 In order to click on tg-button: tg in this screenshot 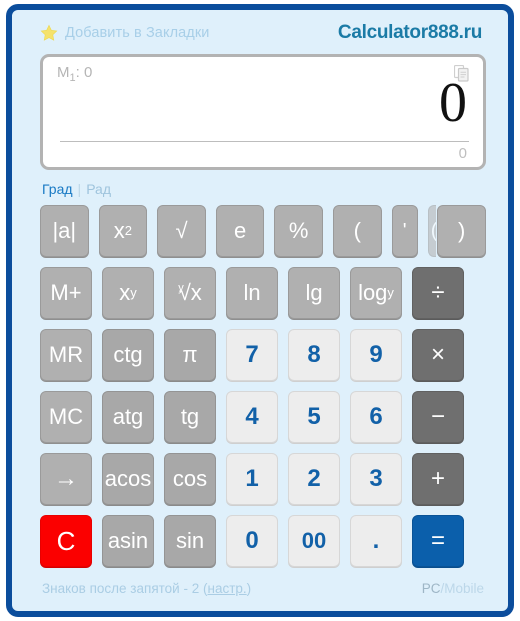, I will do `click(190, 417)`.